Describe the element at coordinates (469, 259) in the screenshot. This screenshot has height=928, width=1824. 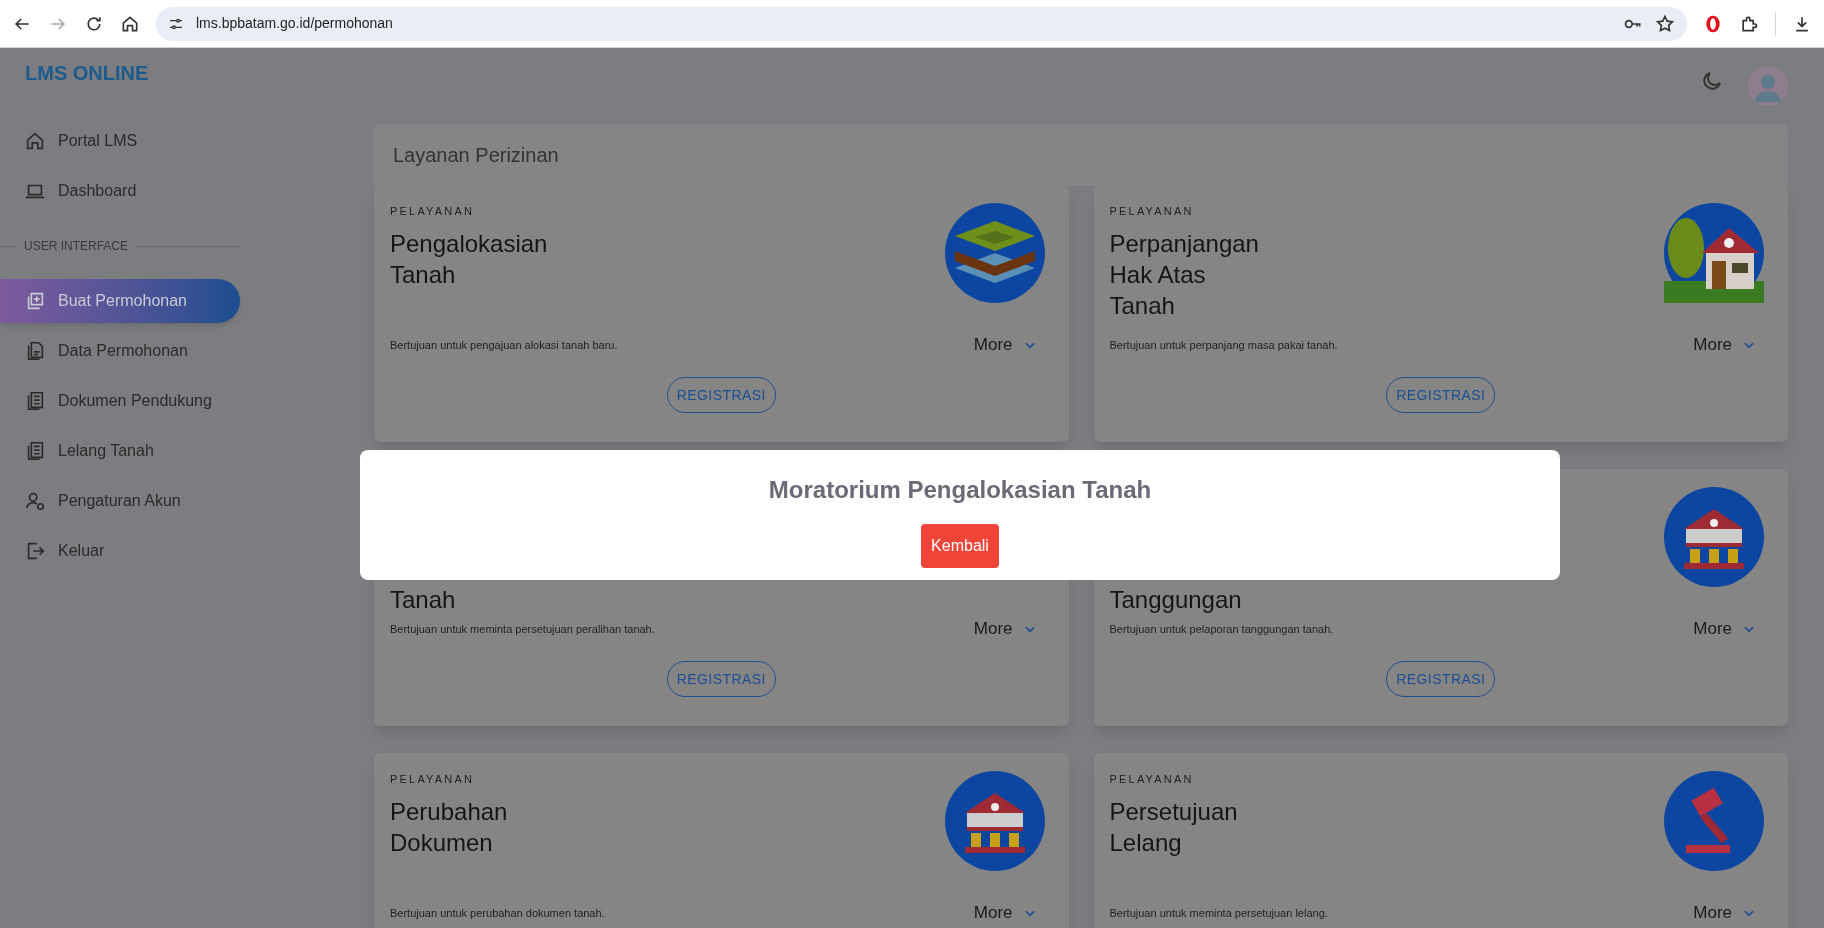
I see `card-title: Pengalokasian Tanah` at that location.